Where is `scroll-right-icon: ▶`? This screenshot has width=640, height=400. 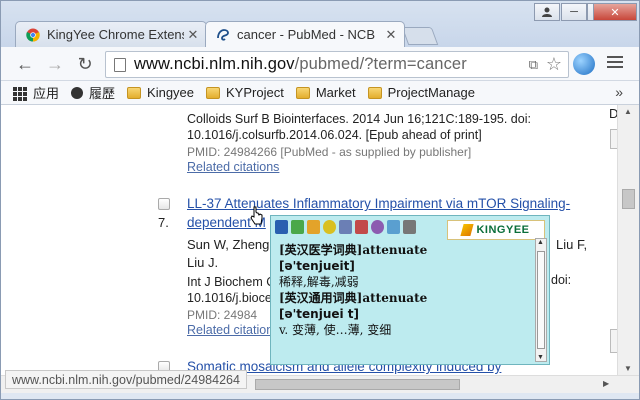
scroll-right-icon: ▶ is located at coordinates (606, 383).